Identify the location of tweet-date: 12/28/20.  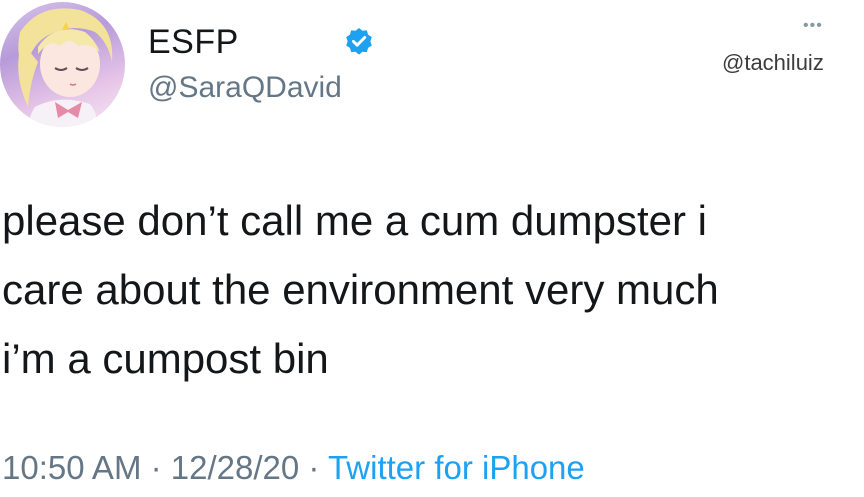
(235, 467).